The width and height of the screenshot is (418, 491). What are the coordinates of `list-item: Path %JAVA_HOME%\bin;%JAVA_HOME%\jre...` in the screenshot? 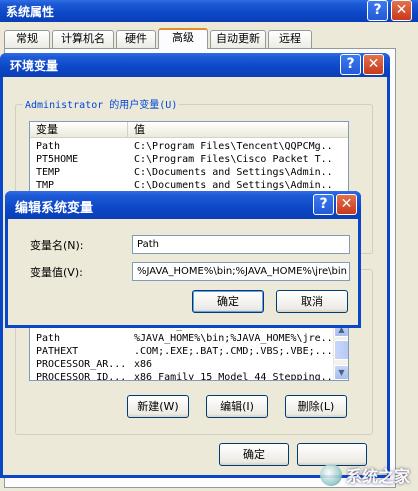 It's located at (181, 338).